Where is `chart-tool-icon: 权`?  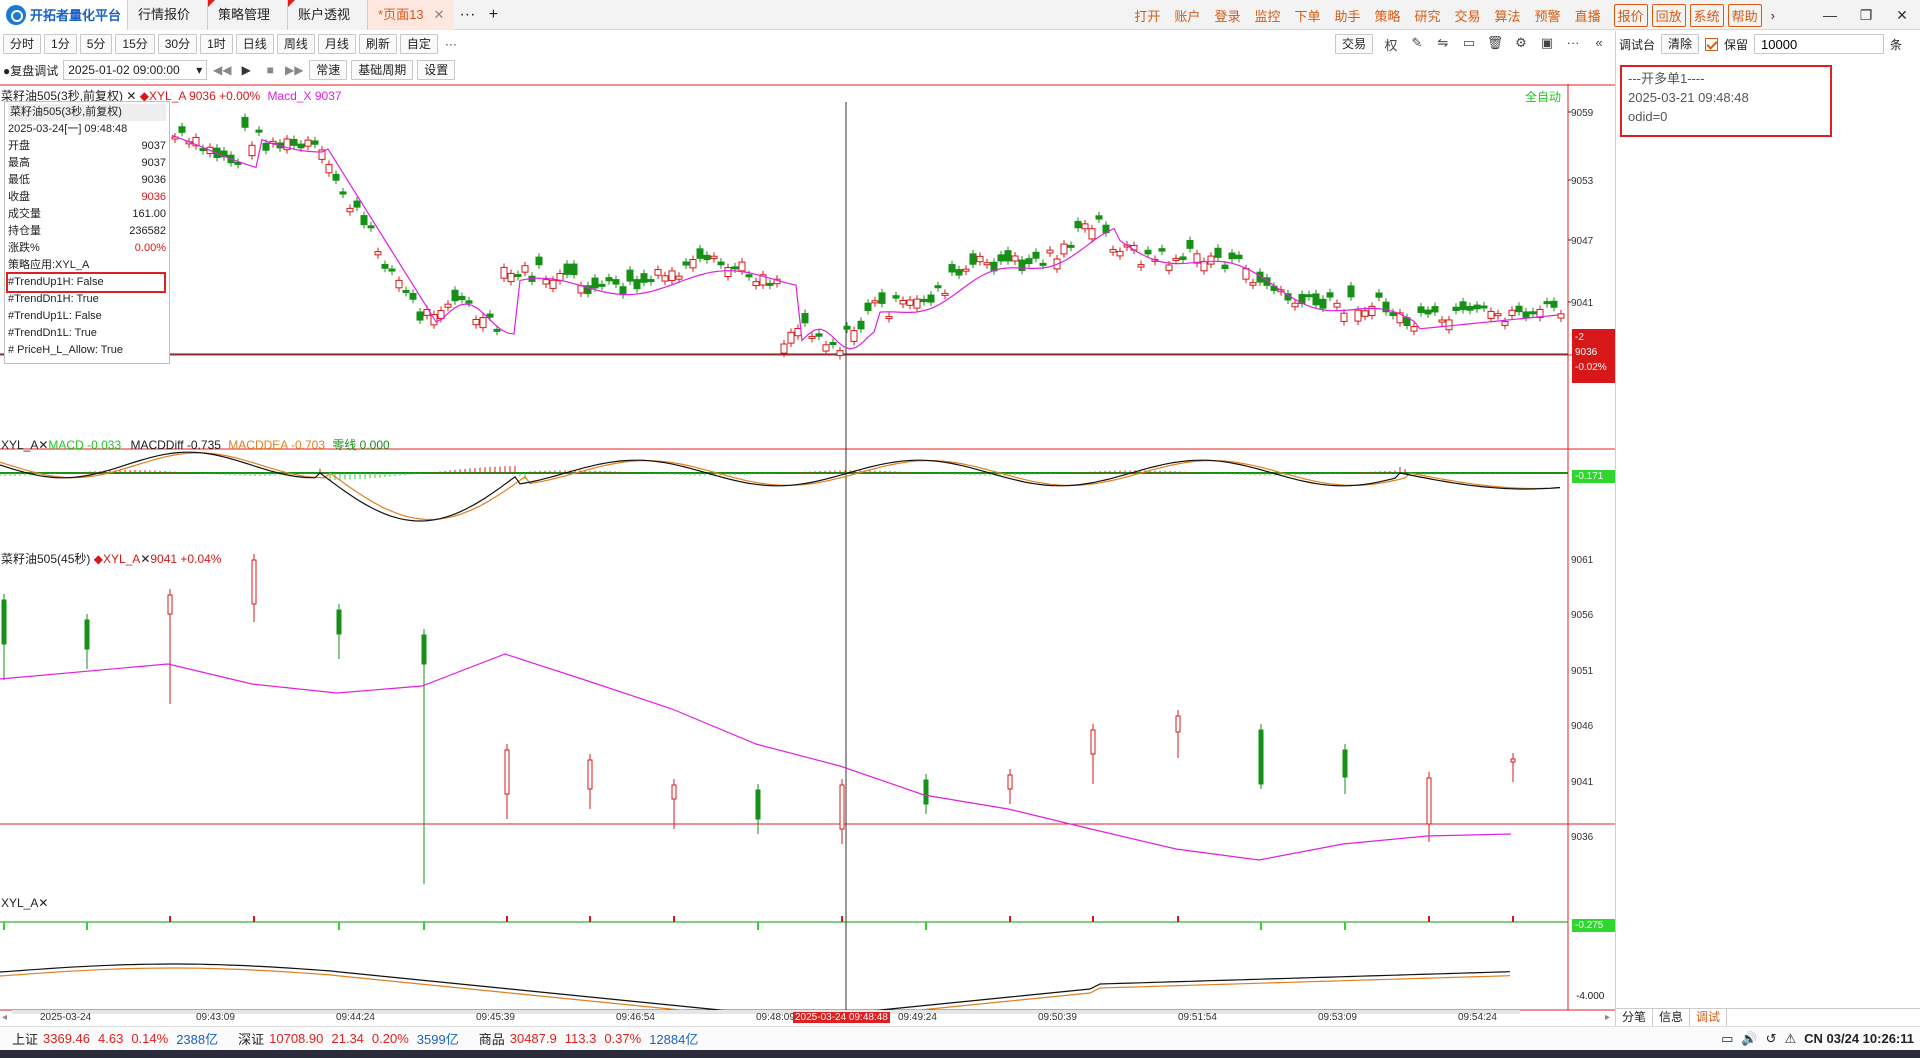 chart-tool-icon: 权 is located at coordinates (1391, 44).